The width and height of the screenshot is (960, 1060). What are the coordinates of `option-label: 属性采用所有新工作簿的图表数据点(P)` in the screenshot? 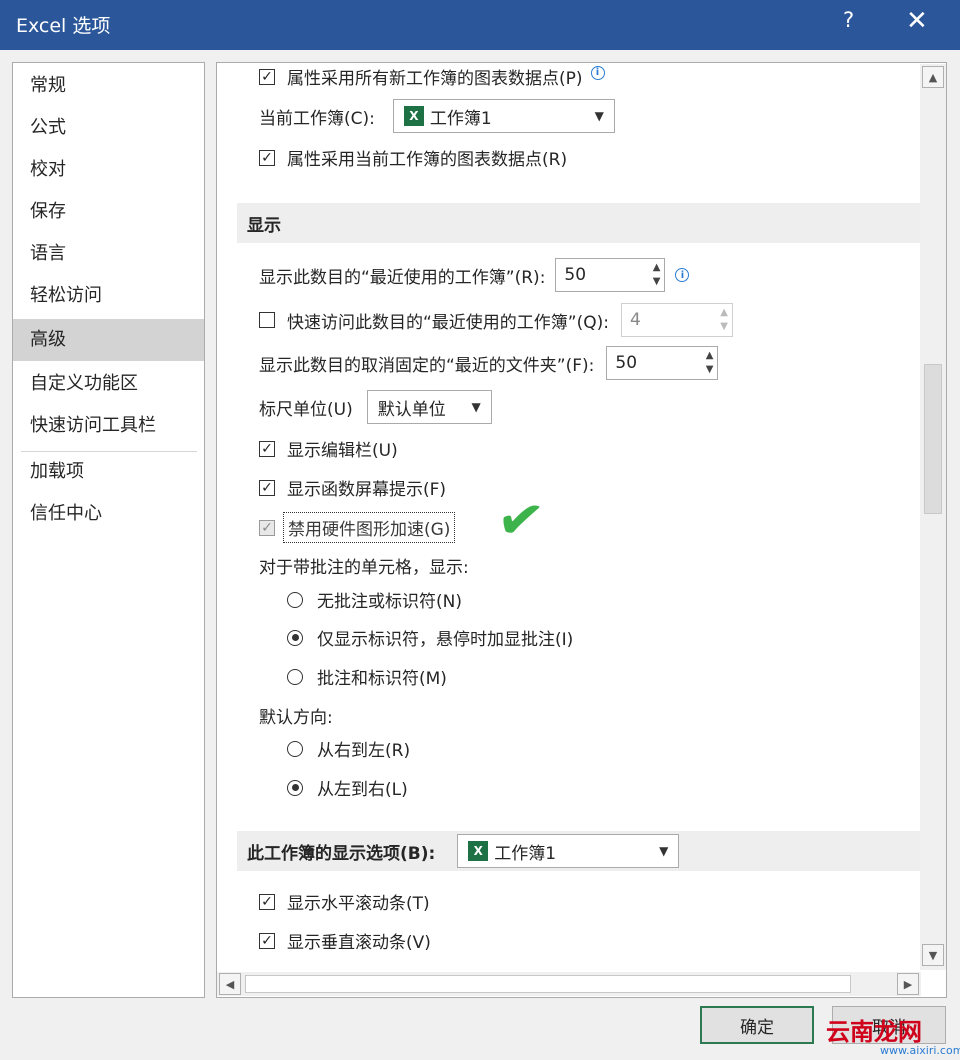 It's located at (435, 79).